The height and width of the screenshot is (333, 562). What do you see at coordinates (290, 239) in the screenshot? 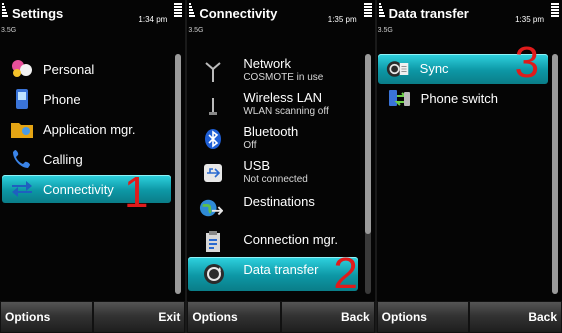
I see `menu-item-label: Connection mgr.` at bounding box center [290, 239].